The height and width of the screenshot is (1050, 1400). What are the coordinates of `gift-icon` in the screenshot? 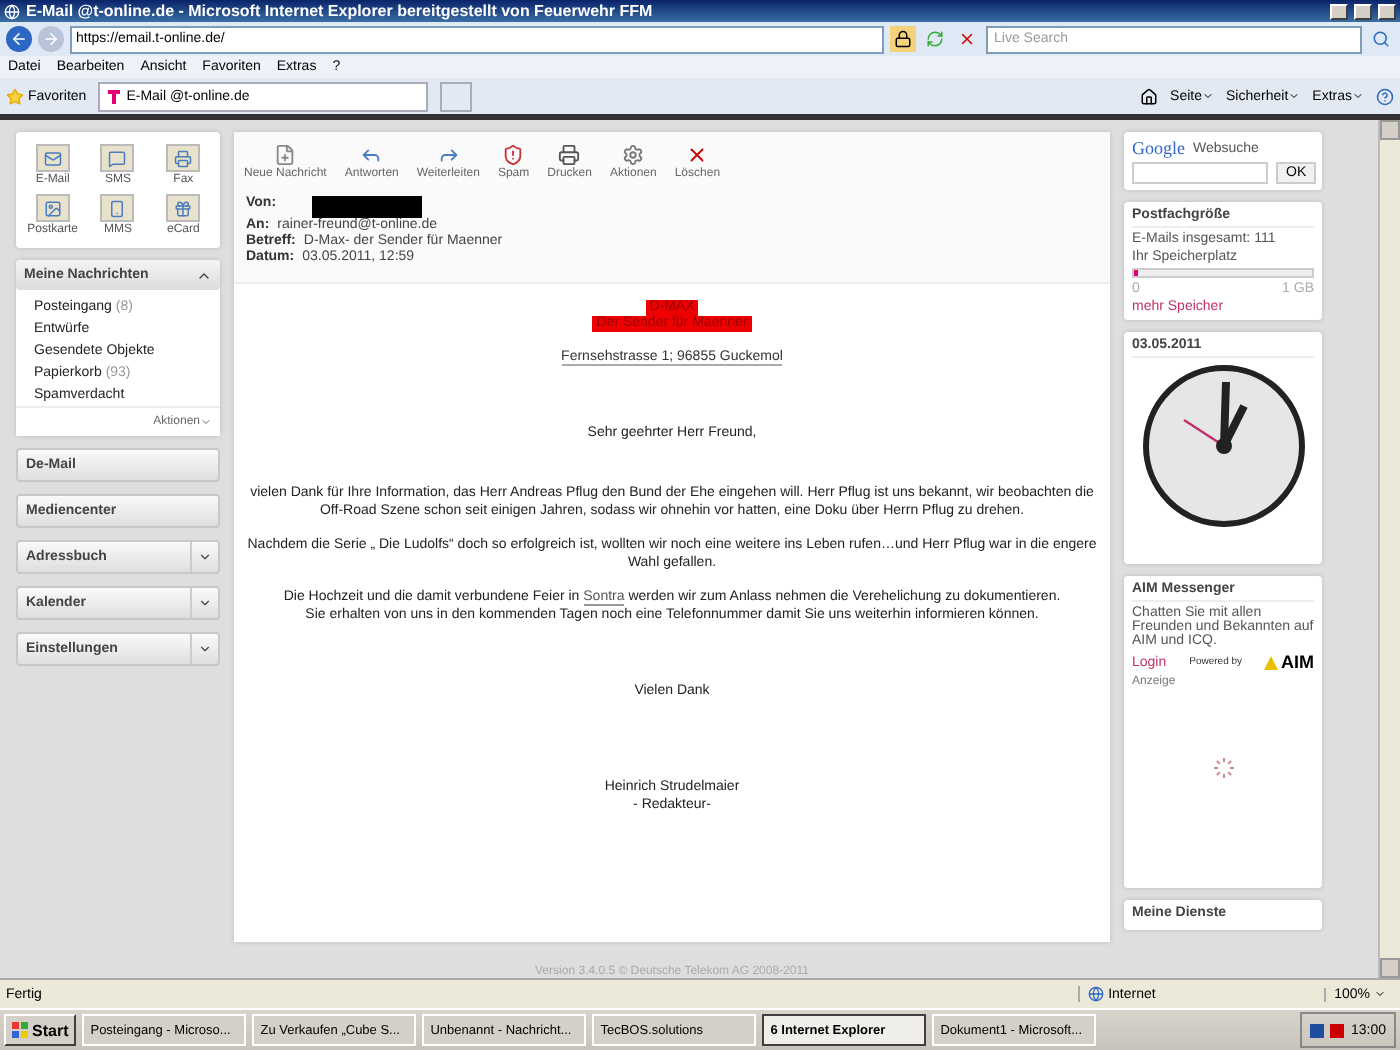 It's located at (183, 208).